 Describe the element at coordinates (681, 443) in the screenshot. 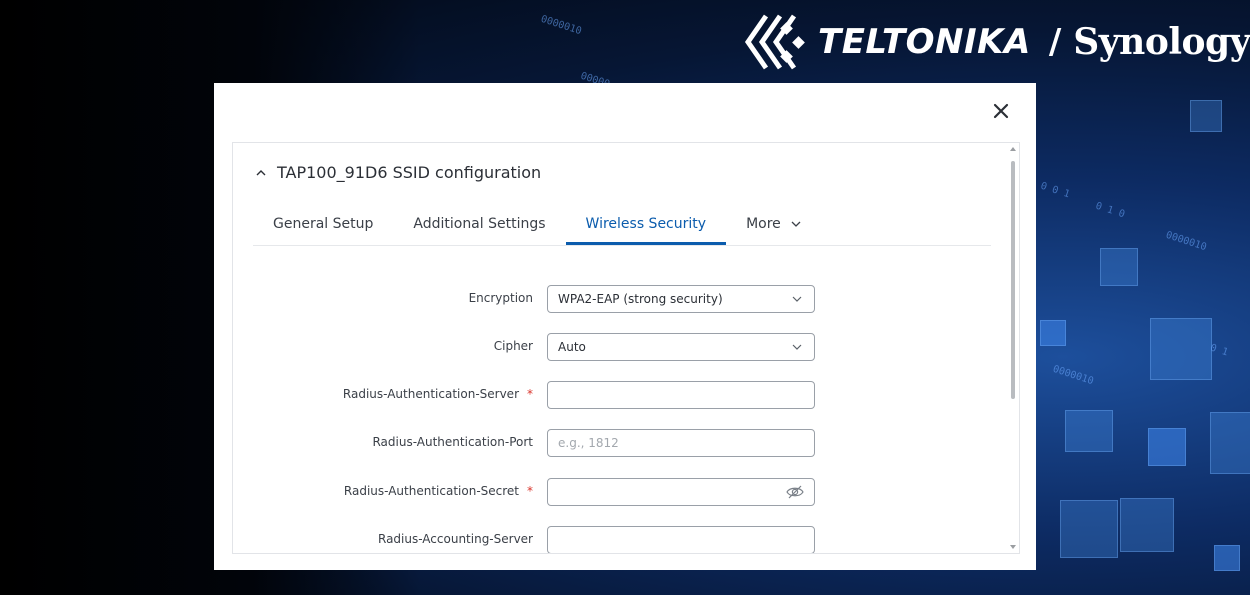

I see `radius-auth-port-input: e.g., 1812` at that location.